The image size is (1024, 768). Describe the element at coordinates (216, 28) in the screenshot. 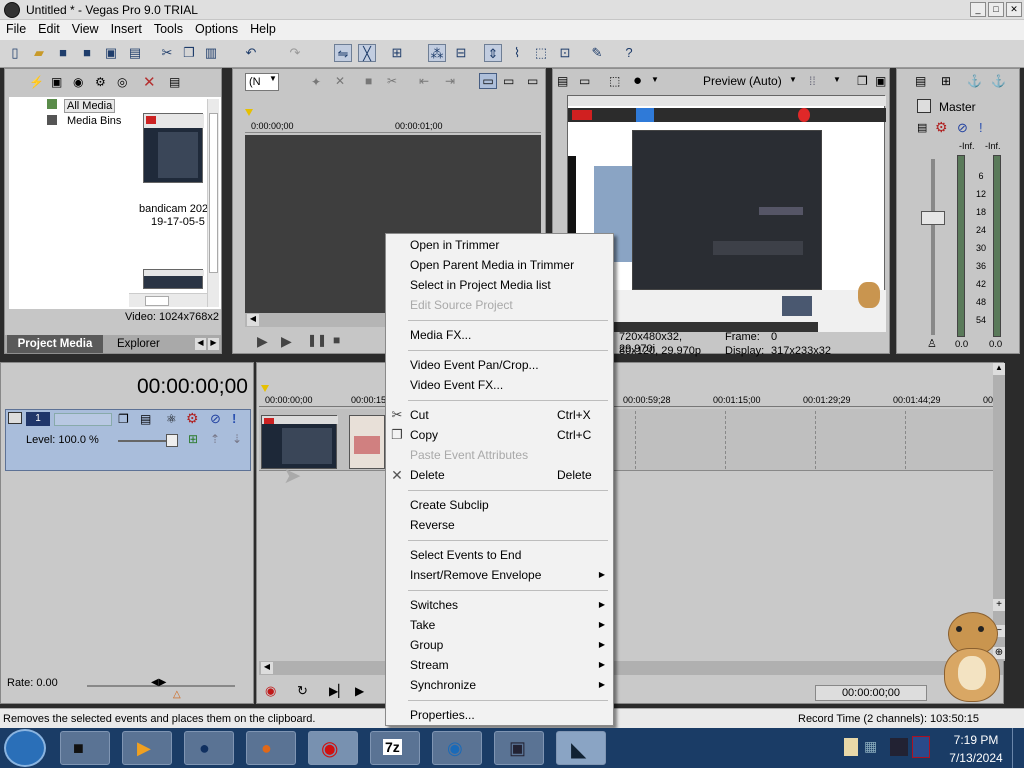

I see `menu-options: Options` at that location.